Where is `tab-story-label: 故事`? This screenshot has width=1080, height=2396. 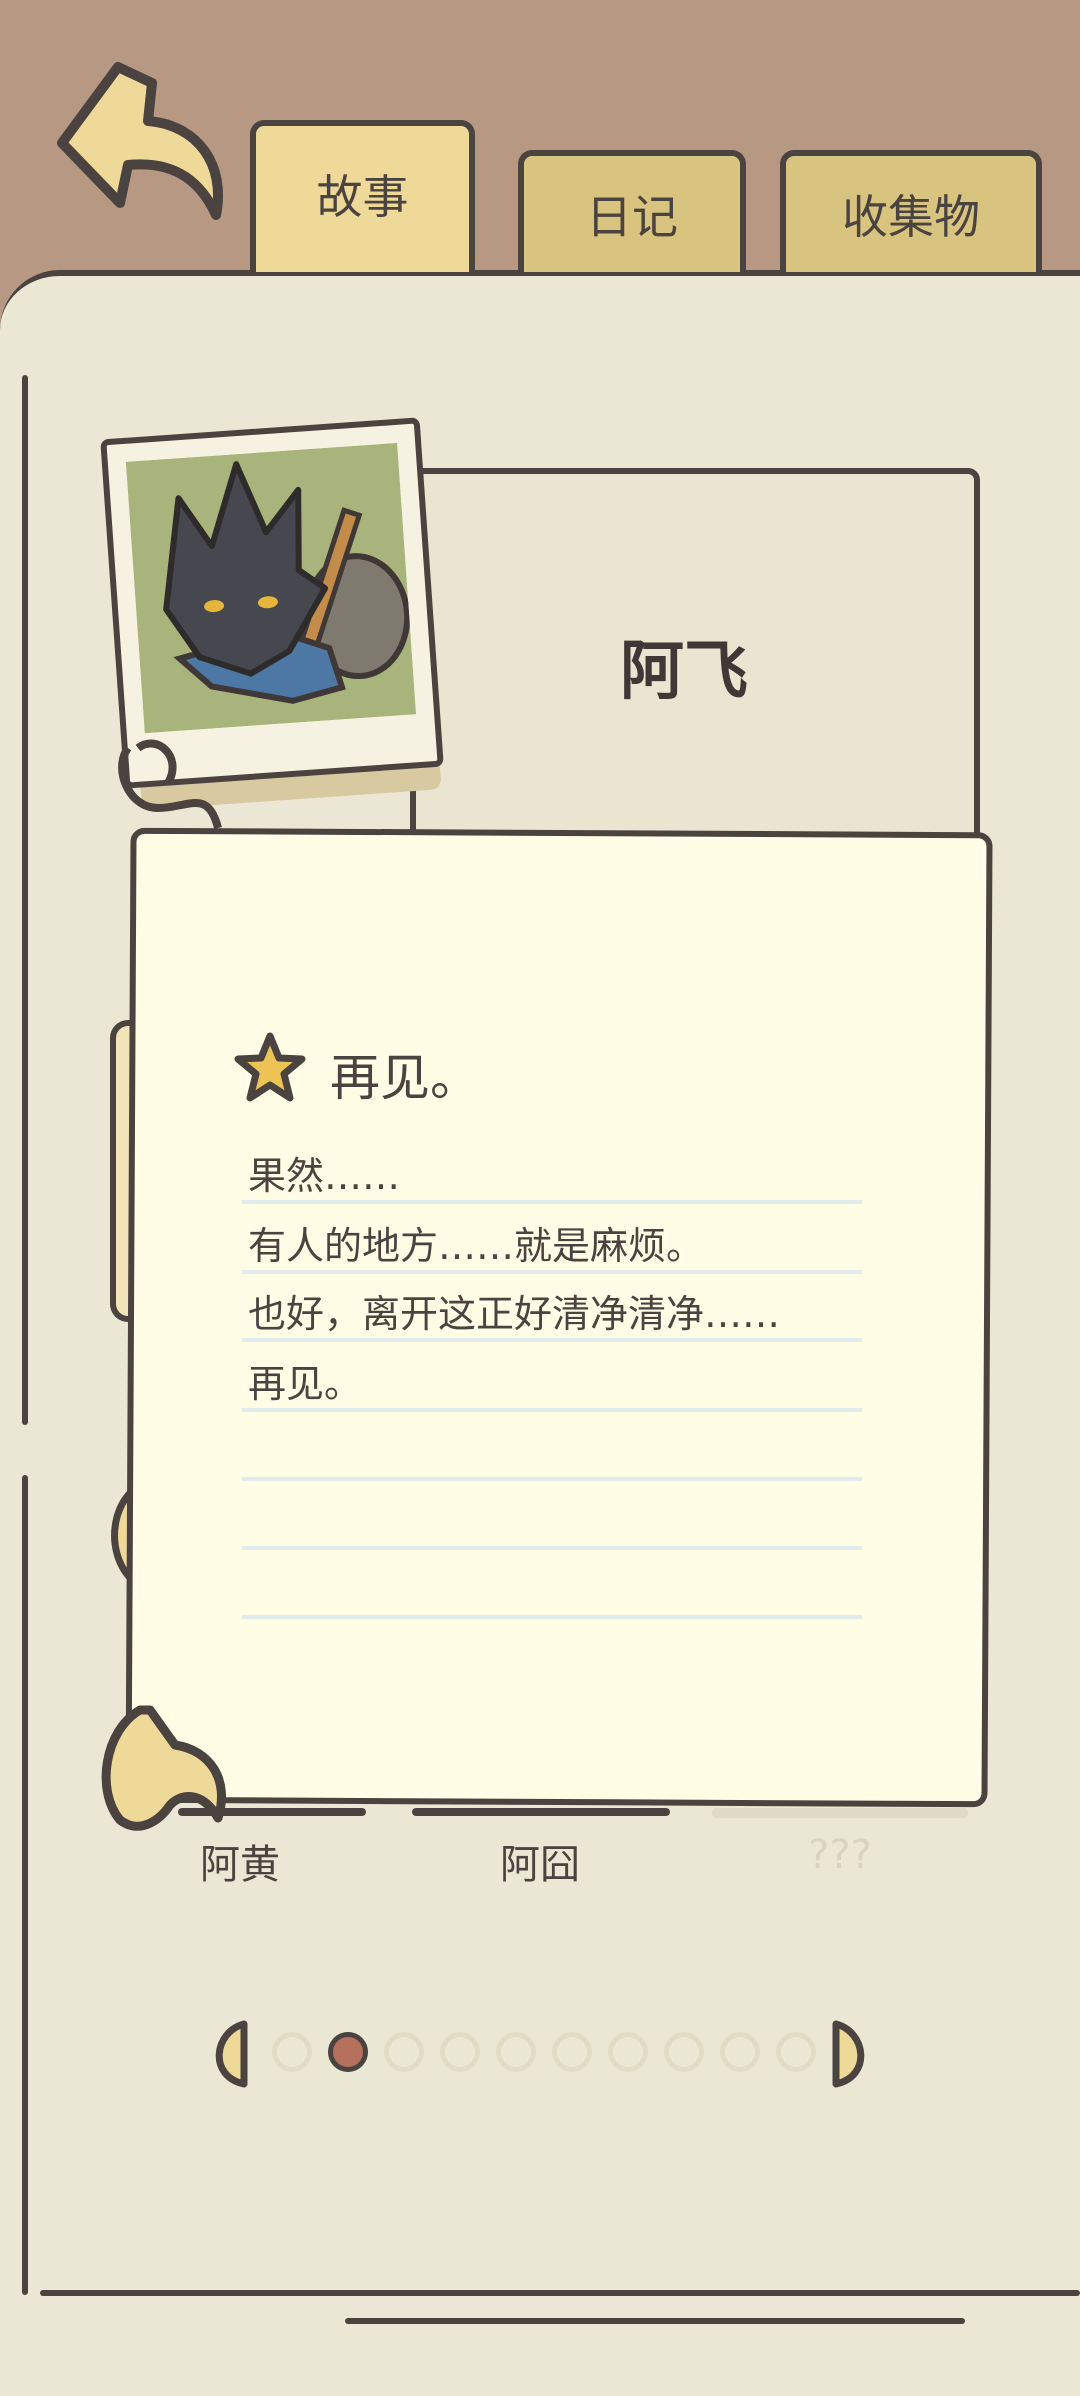 tab-story-label: 故事 is located at coordinates (362, 197).